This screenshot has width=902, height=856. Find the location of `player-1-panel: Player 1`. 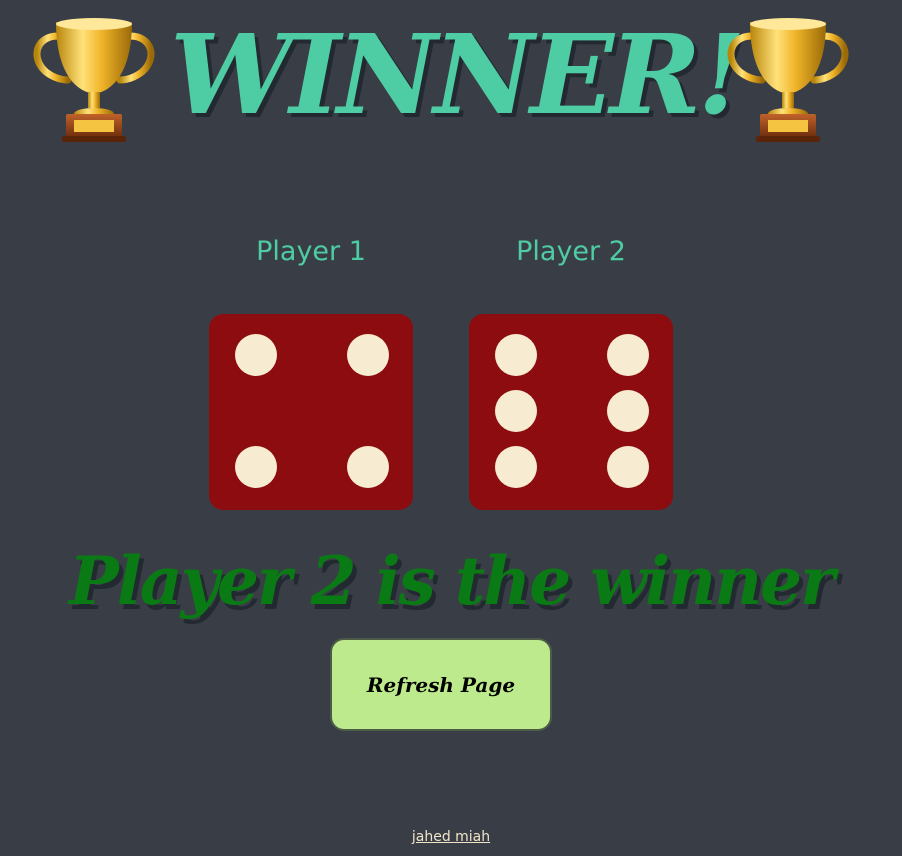

player-1-panel: Player 1 is located at coordinates (311, 370).